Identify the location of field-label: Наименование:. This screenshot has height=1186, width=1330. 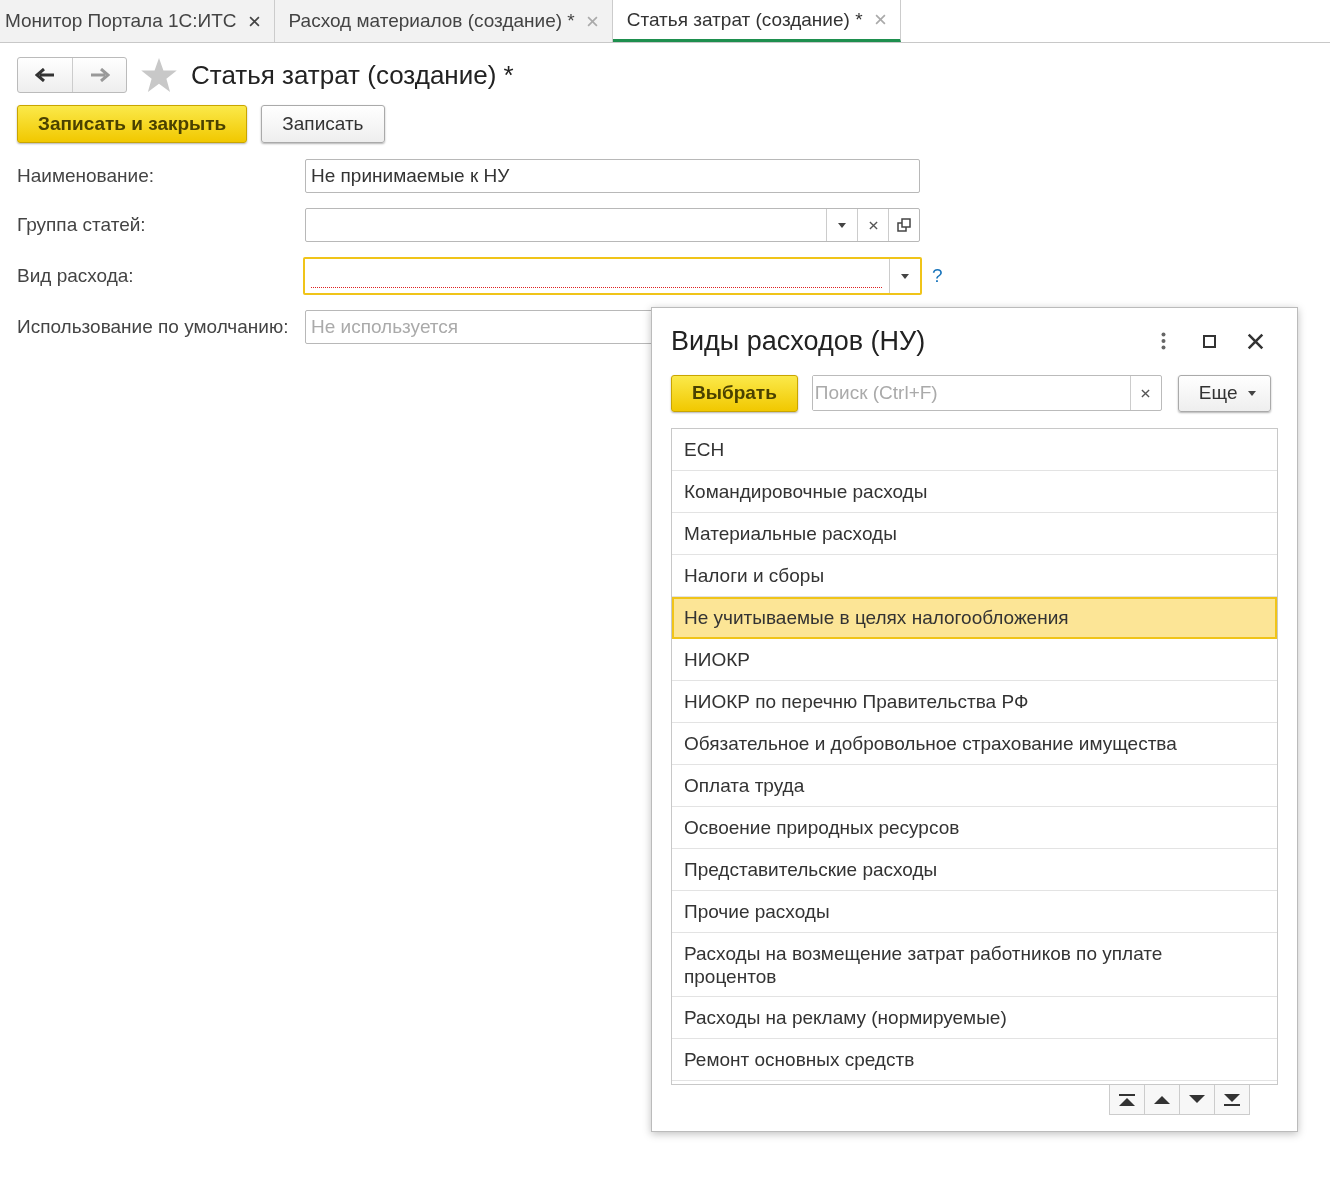
(86, 176).